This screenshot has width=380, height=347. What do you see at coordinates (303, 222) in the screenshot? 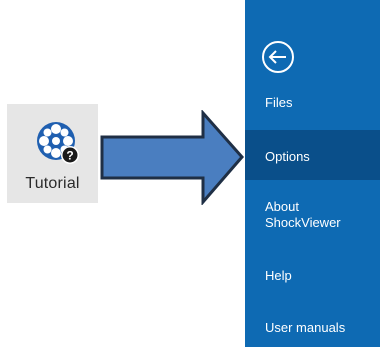
I see `menu-item-label-line2: ShockViewer` at bounding box center [303, 222].